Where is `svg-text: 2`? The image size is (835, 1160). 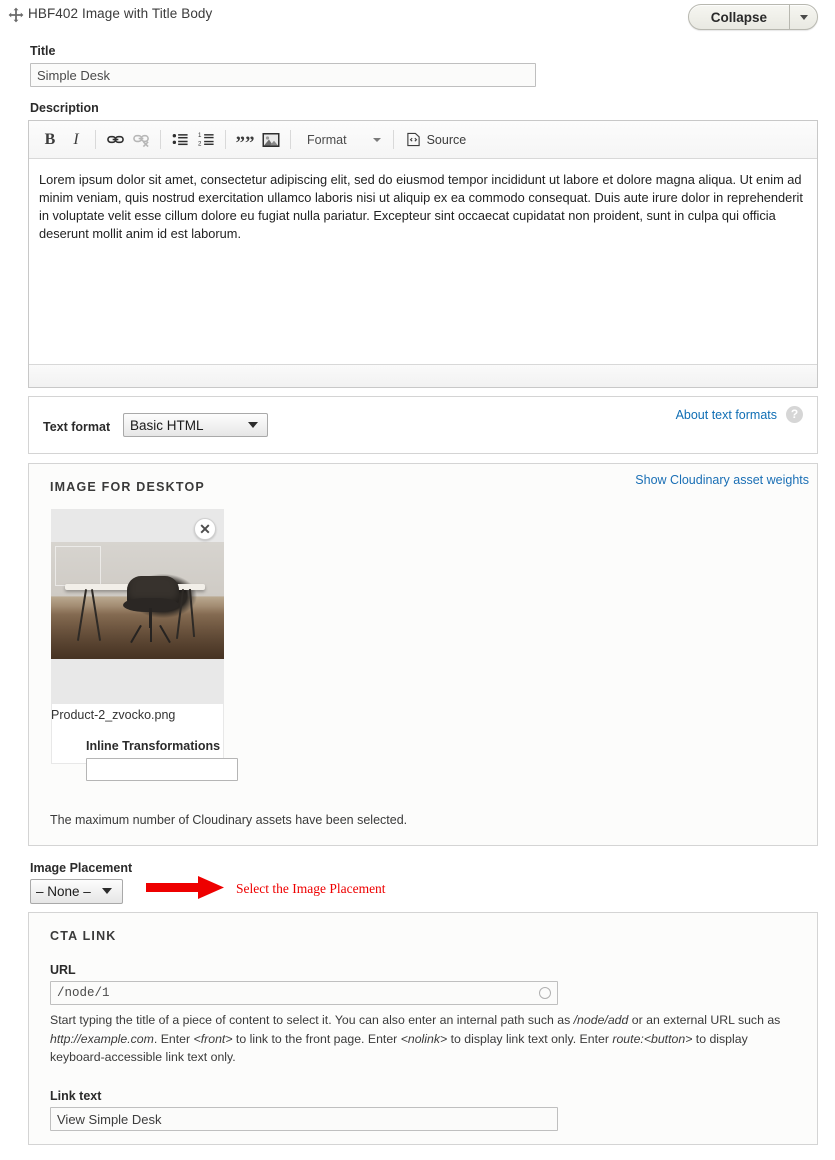
svg-text: 2 is located at coordinates (200, 143).